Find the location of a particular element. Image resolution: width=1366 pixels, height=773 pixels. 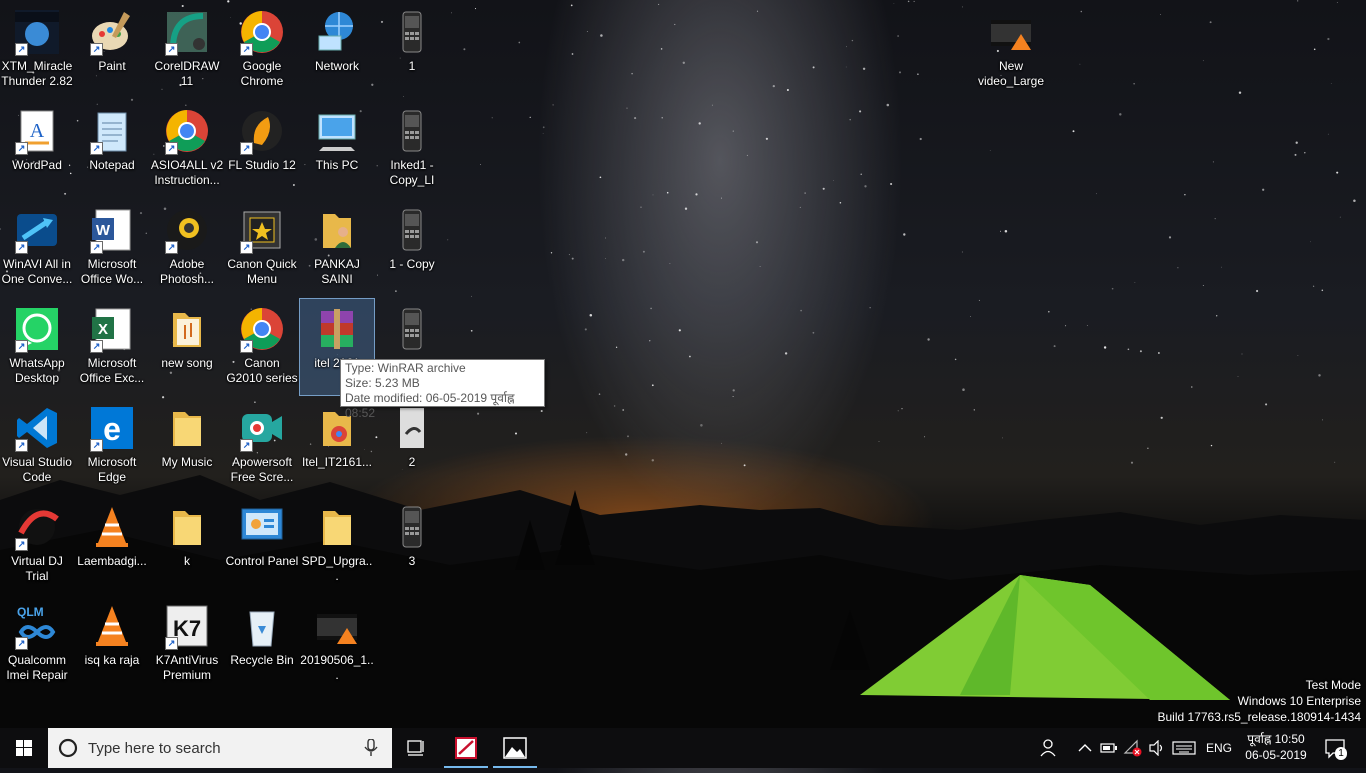

touch-keyboard-icon is located at coordinates (1184, 748).